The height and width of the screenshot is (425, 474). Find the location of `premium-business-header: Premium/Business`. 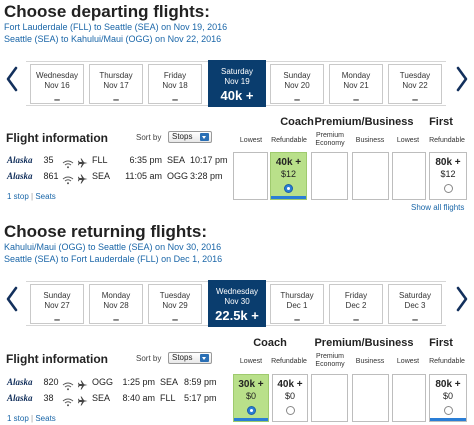

premium-business-header: Premium/Business is located at coordinates (364, 343).